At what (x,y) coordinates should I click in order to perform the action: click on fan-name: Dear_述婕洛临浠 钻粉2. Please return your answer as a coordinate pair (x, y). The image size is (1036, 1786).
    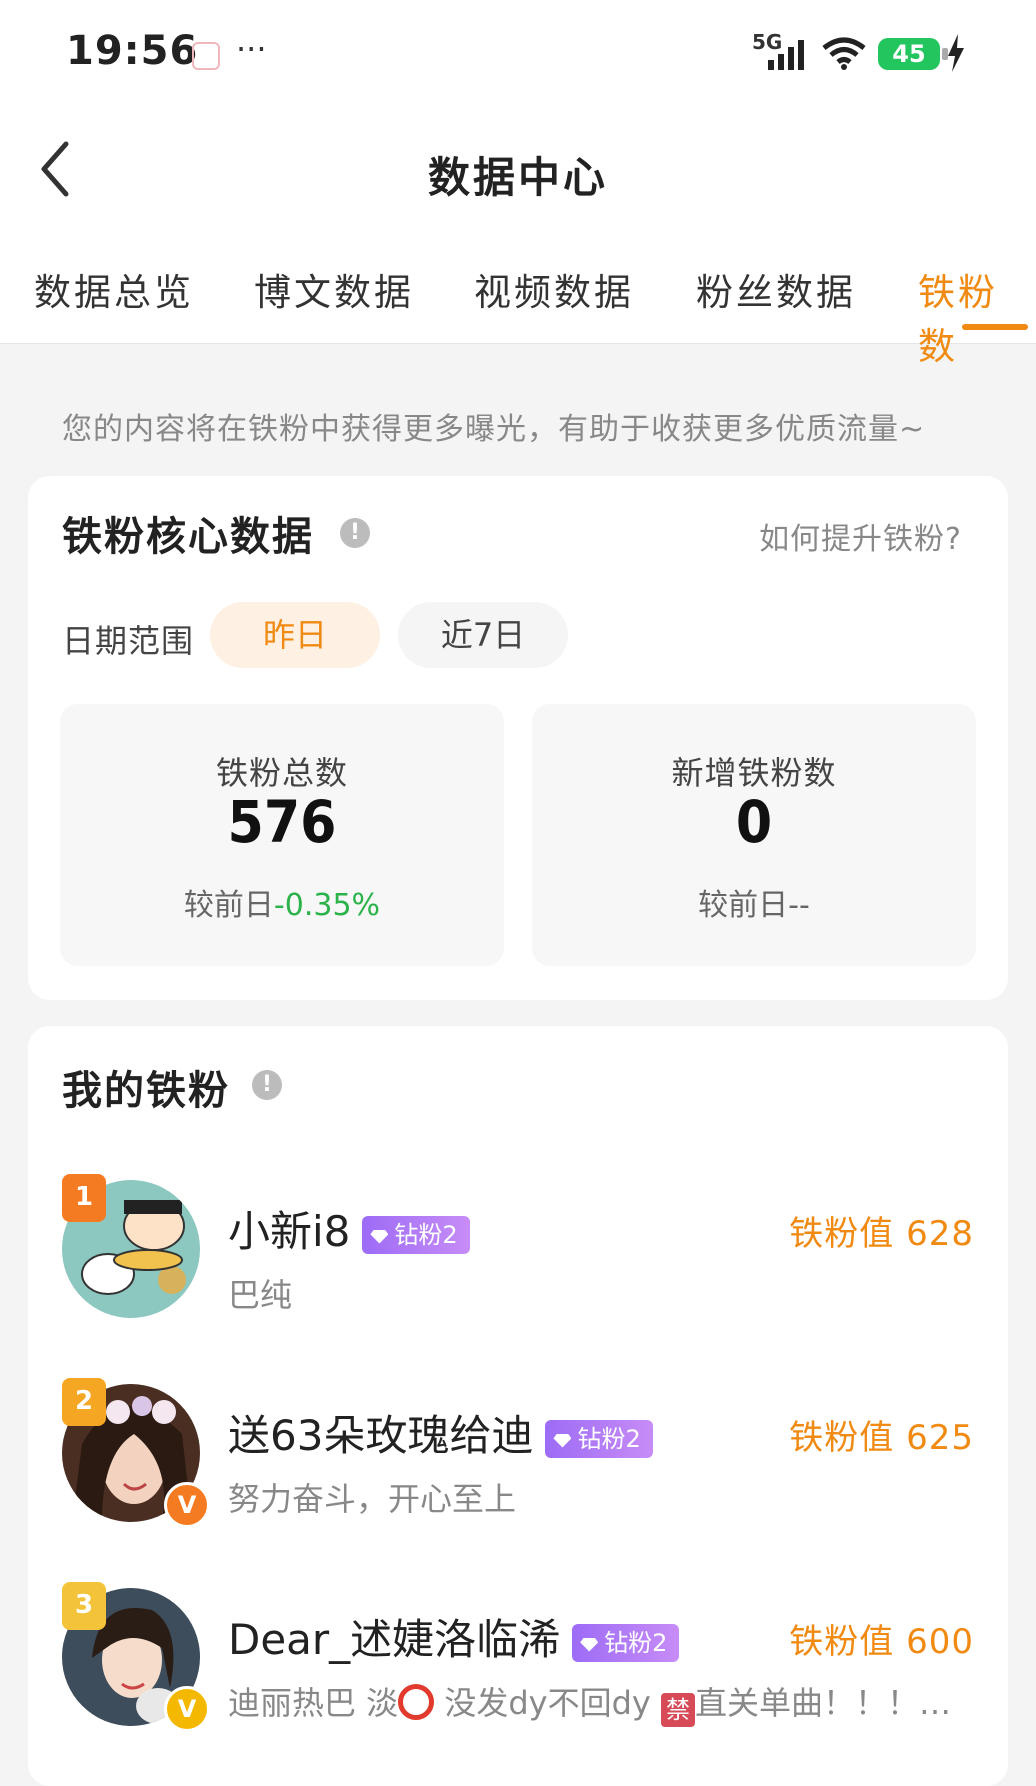
    Looking at the image, I should click on (454, 1636).